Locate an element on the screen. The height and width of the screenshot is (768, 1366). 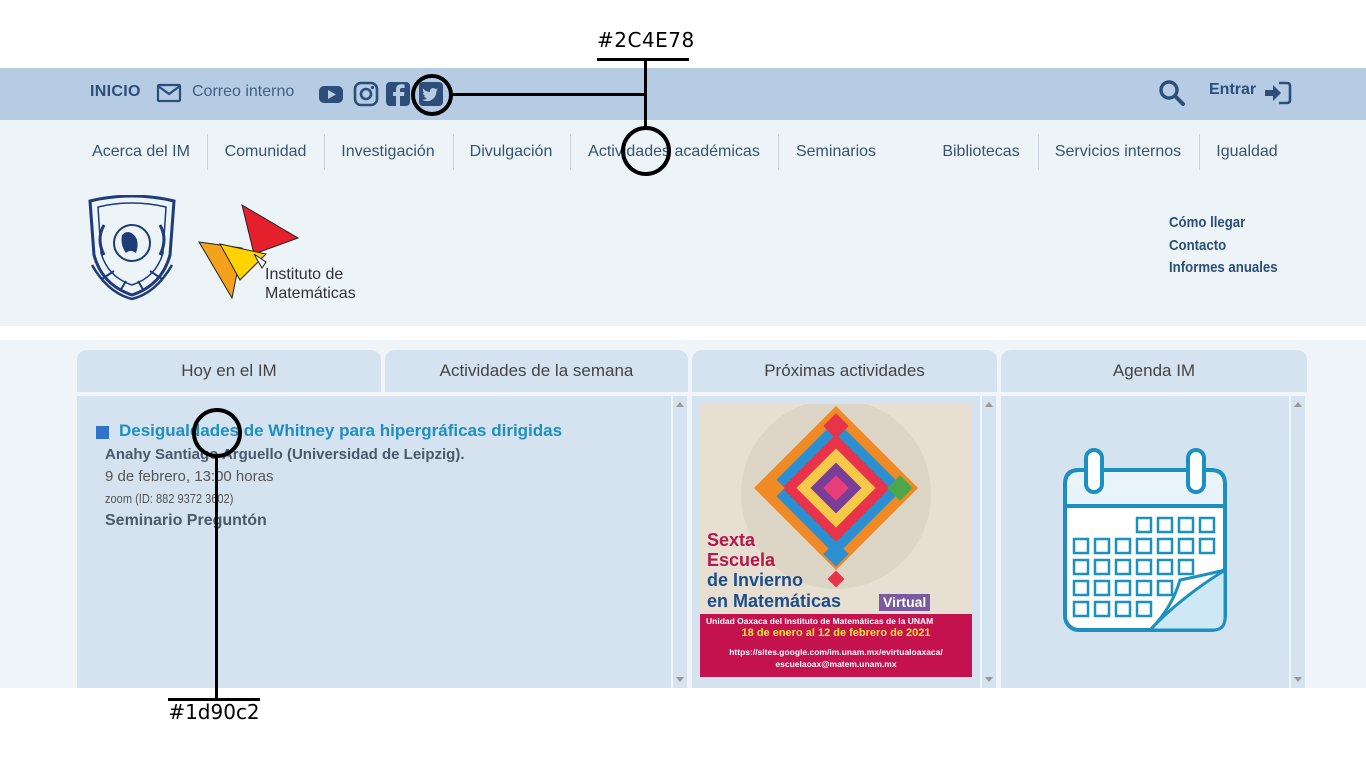
mail-icon is located at coordinates (169, 93).